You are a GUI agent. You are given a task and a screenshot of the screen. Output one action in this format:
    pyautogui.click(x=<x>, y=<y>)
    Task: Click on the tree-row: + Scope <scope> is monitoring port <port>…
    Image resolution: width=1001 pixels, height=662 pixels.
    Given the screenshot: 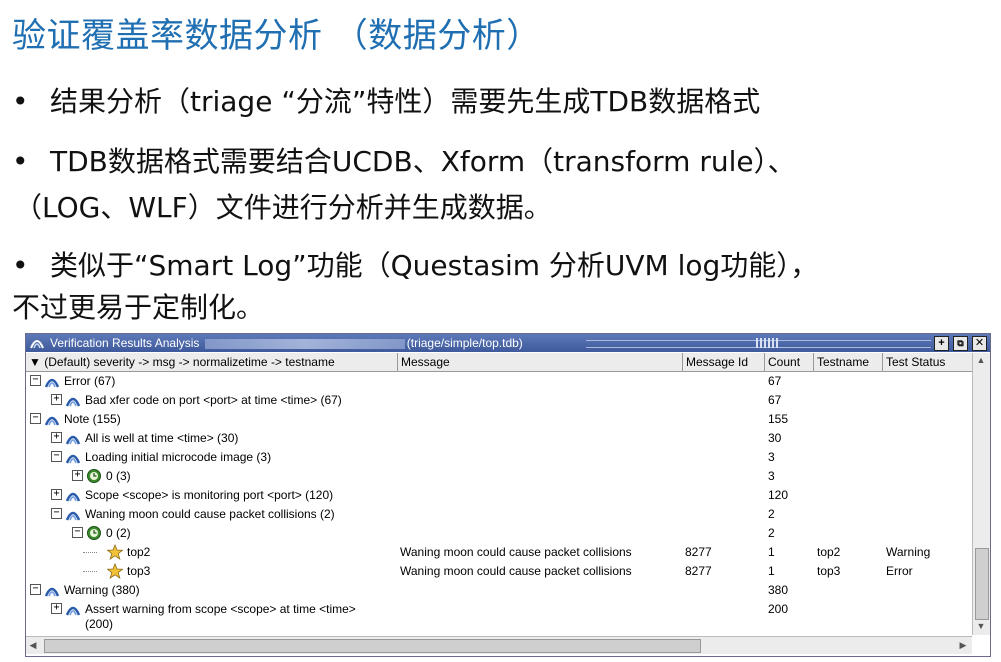 What is the action you would take?
    pyautogui.click(x=499, y=495)
    